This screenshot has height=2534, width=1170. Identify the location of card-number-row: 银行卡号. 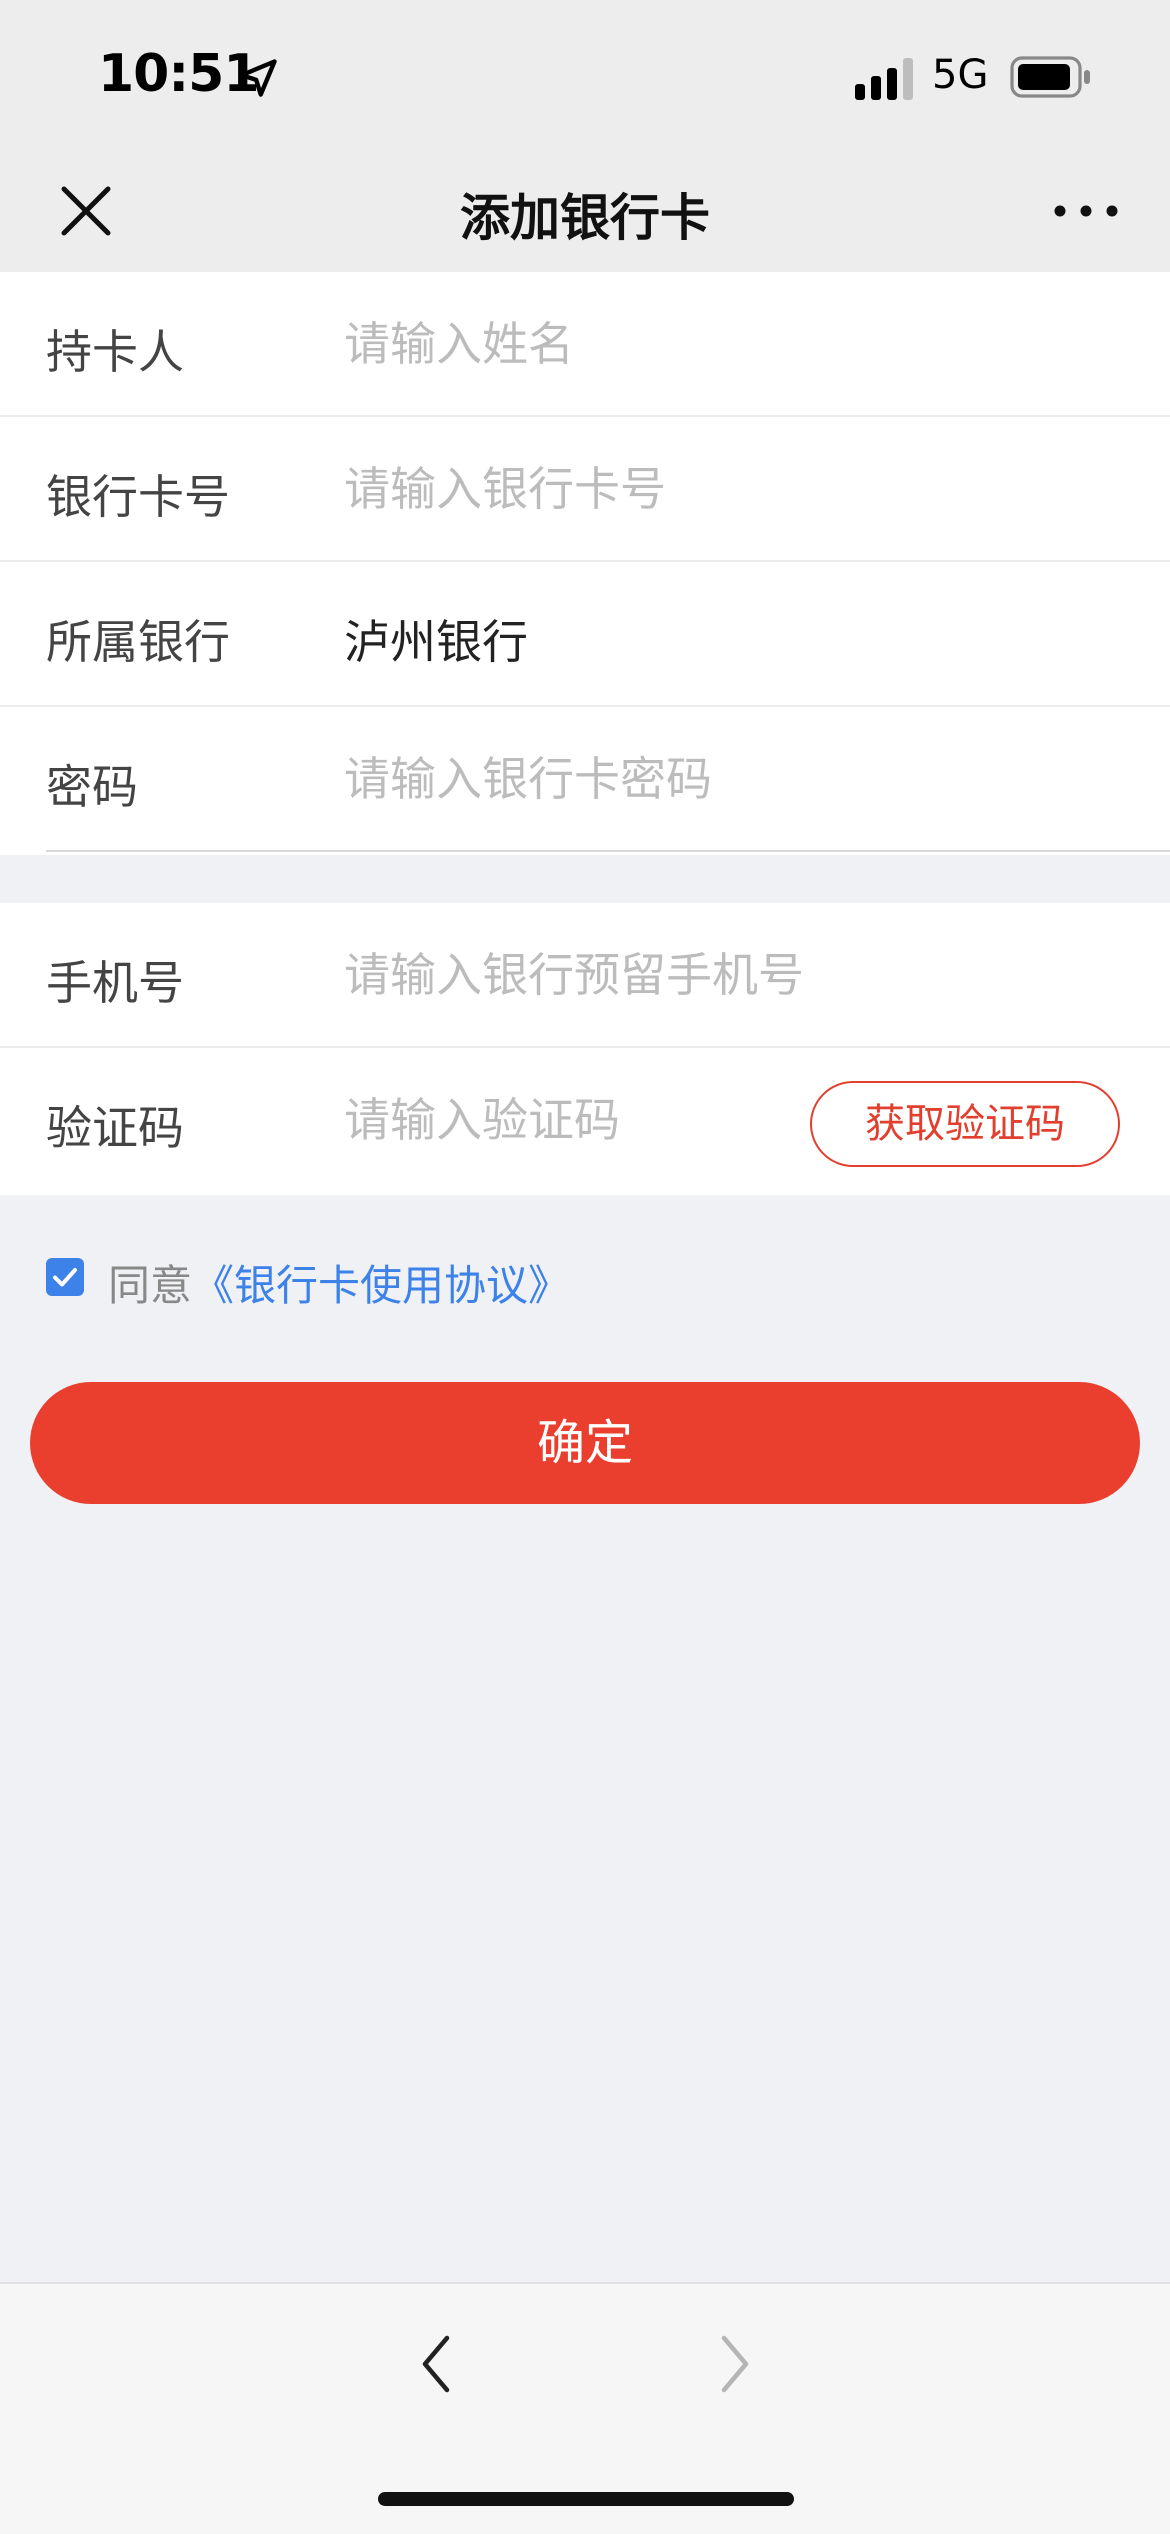
(585, 489).